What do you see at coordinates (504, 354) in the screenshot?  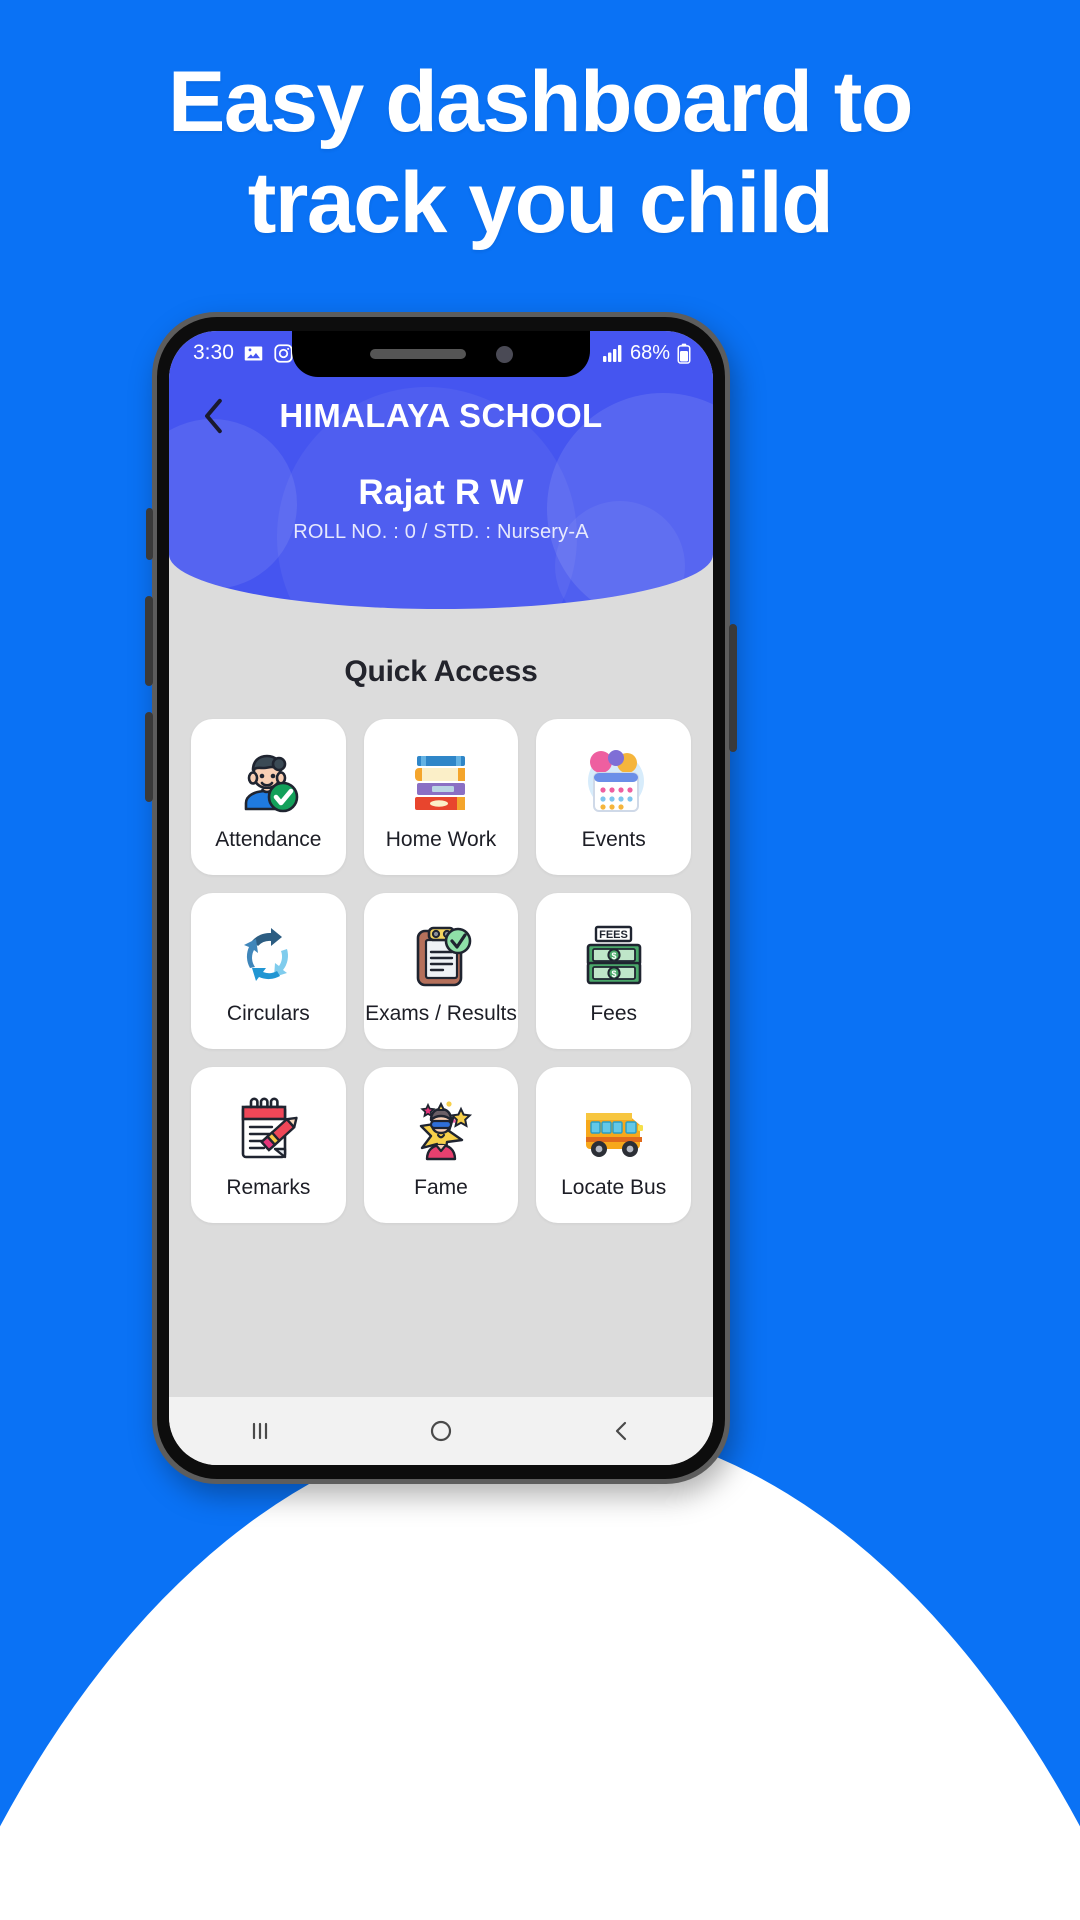 I see `front-camera` at bounding box center [504, 354].